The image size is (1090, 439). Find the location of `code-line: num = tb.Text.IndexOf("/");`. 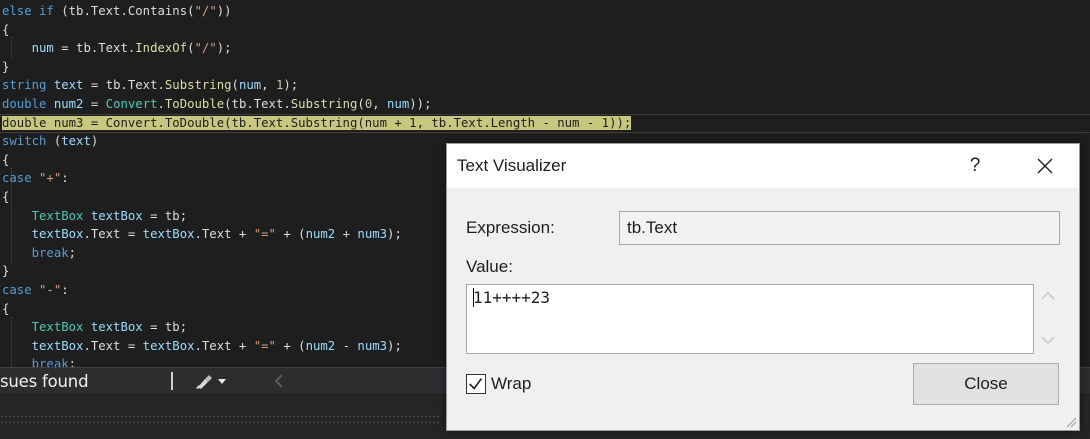

code-line: num = tb.Text.IndexOf("/"); is located at coordinates (117, 48).